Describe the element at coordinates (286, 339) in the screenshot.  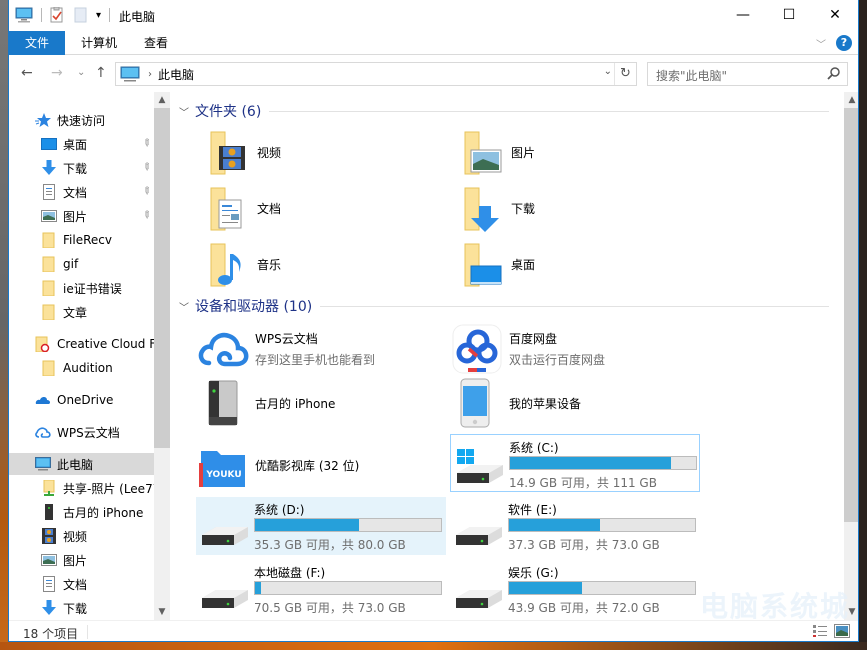
I see `device-name: WPS云文档` at that location.